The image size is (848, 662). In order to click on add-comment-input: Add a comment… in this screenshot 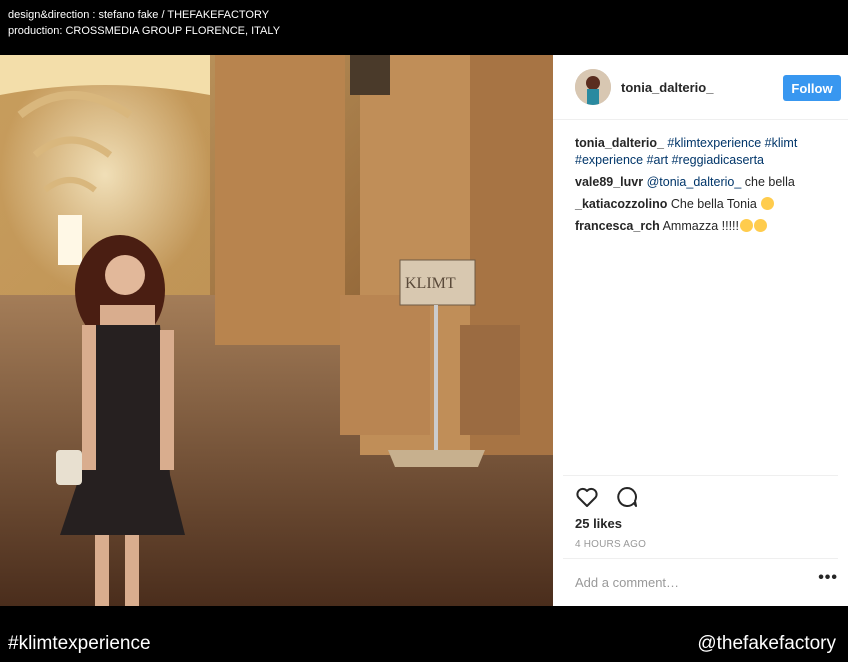, I will do `click(627, 582)`.